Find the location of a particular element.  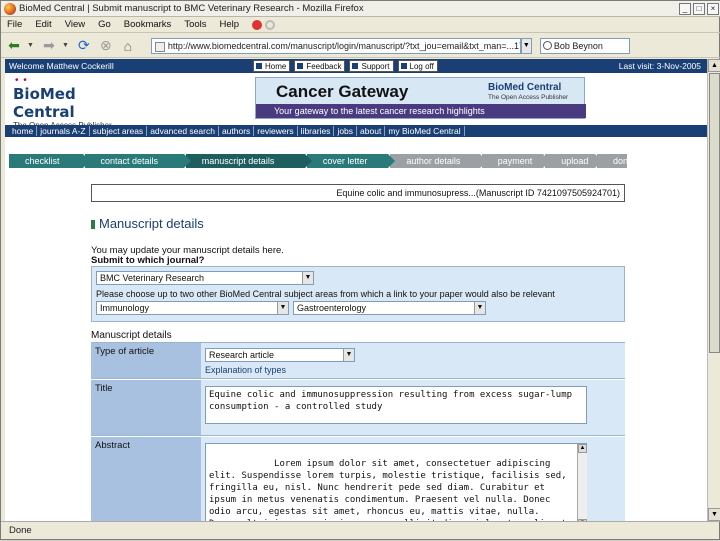

address-dropdown: ▼ is located at coordinates (526, 45).